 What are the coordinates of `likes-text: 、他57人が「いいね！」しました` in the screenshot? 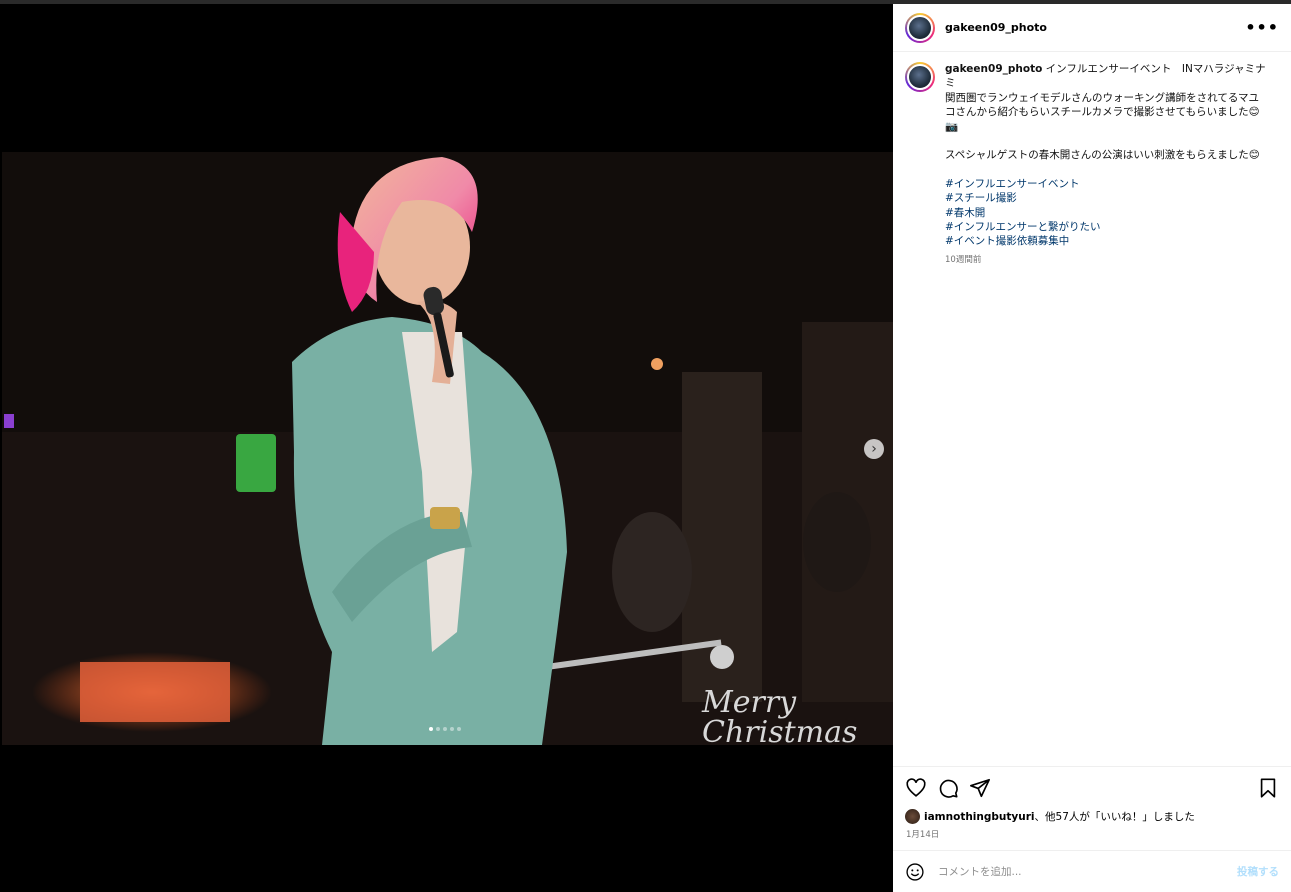 It's located at (1114, 817).